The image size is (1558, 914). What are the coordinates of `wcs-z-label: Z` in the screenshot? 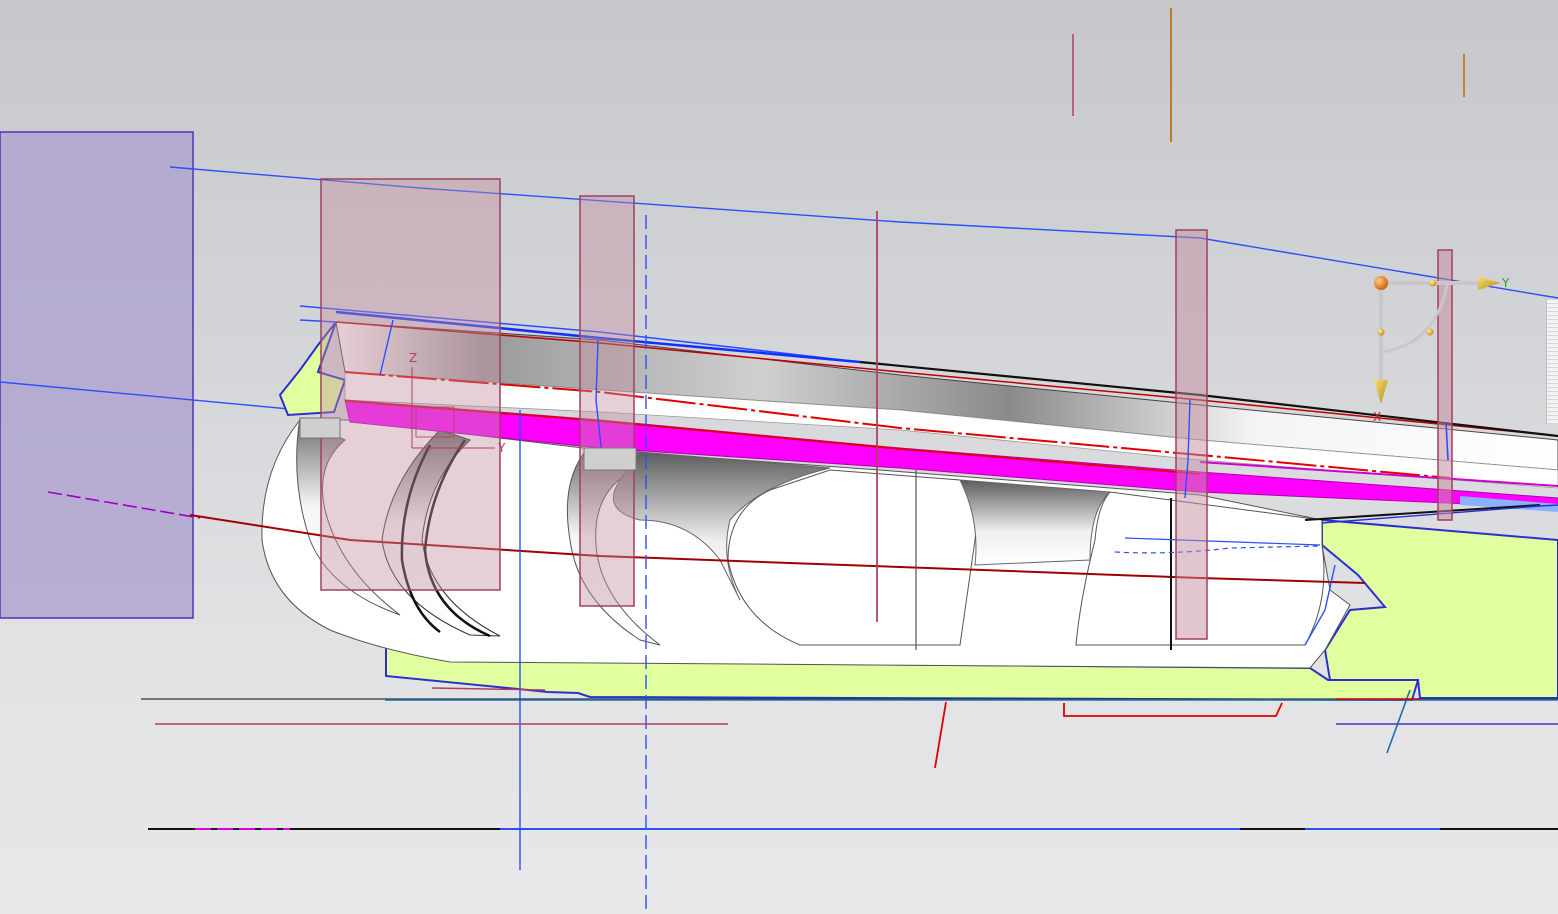 It's located at (413, 358).